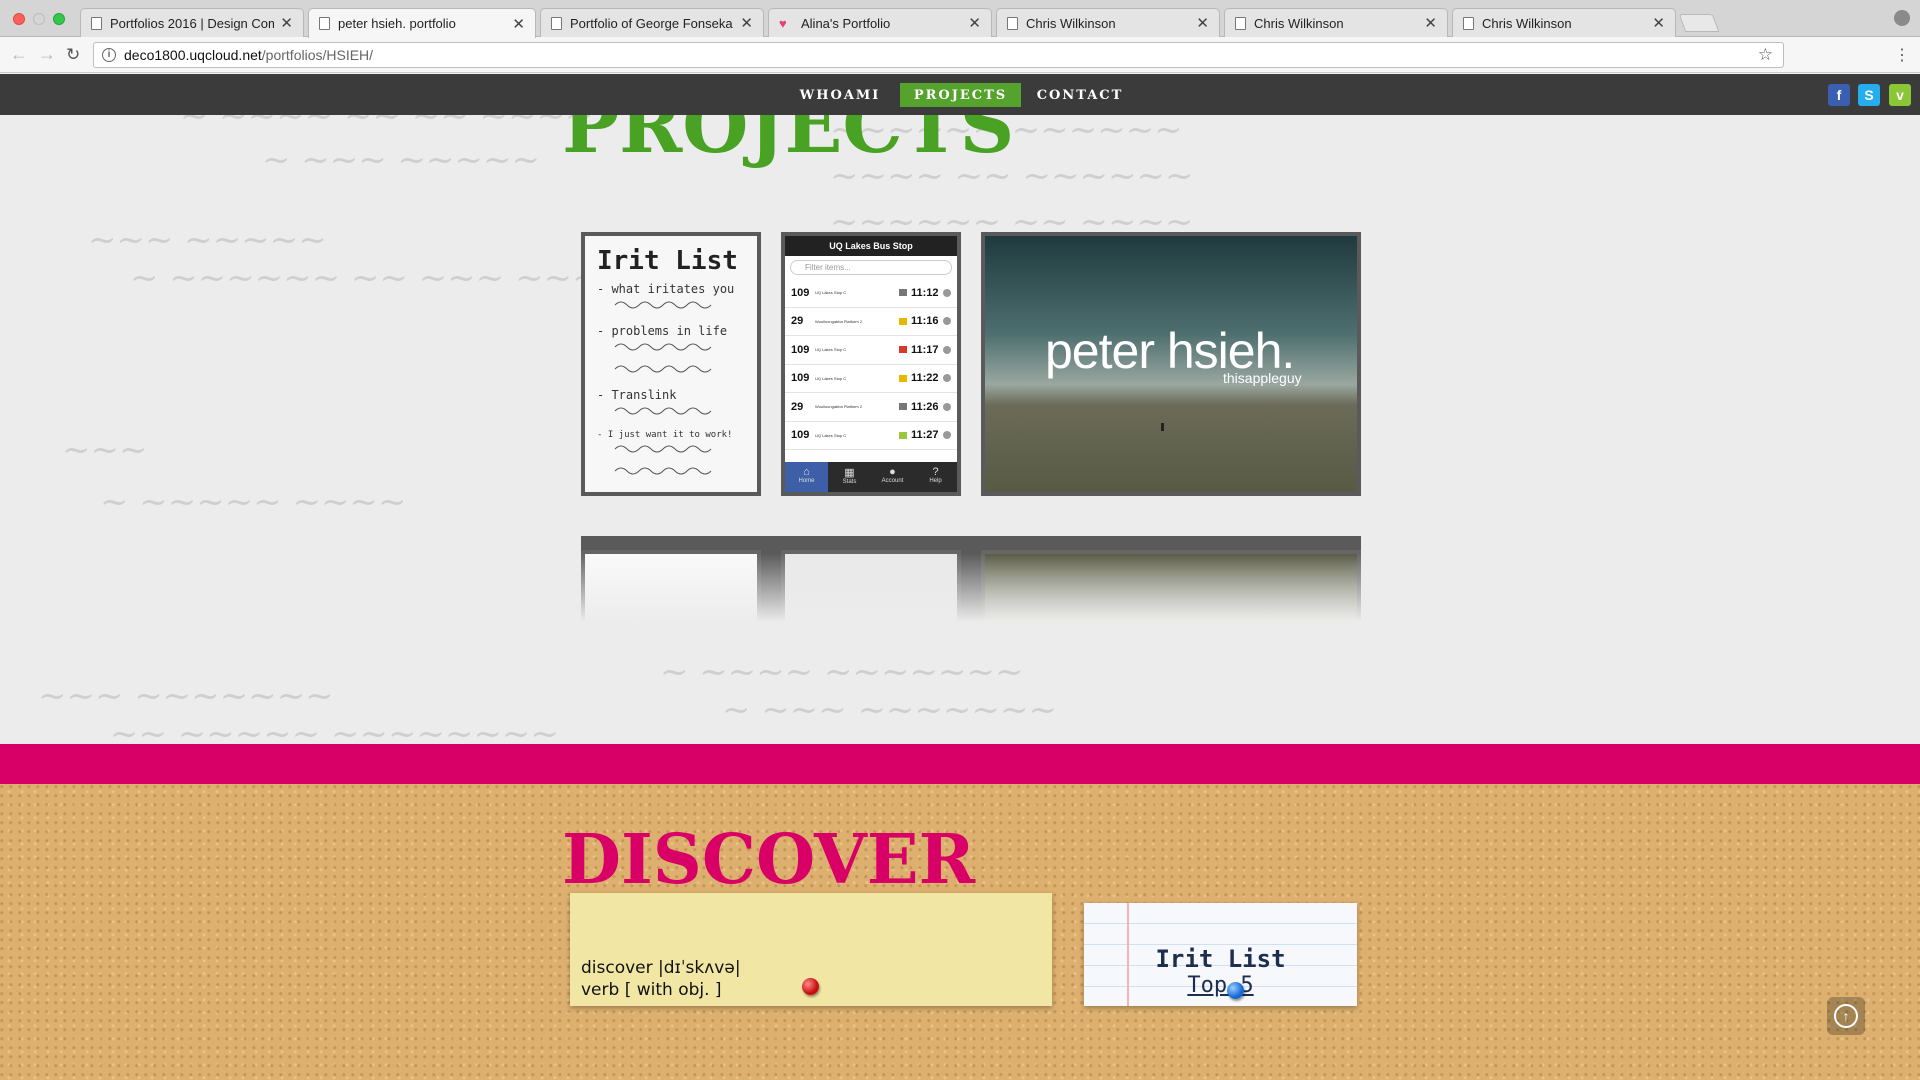 This screenshot has height=1080, width=1920. Describe the element at coordinates (1902, 18) in the screenshot. I see `profile-icon` at that location.